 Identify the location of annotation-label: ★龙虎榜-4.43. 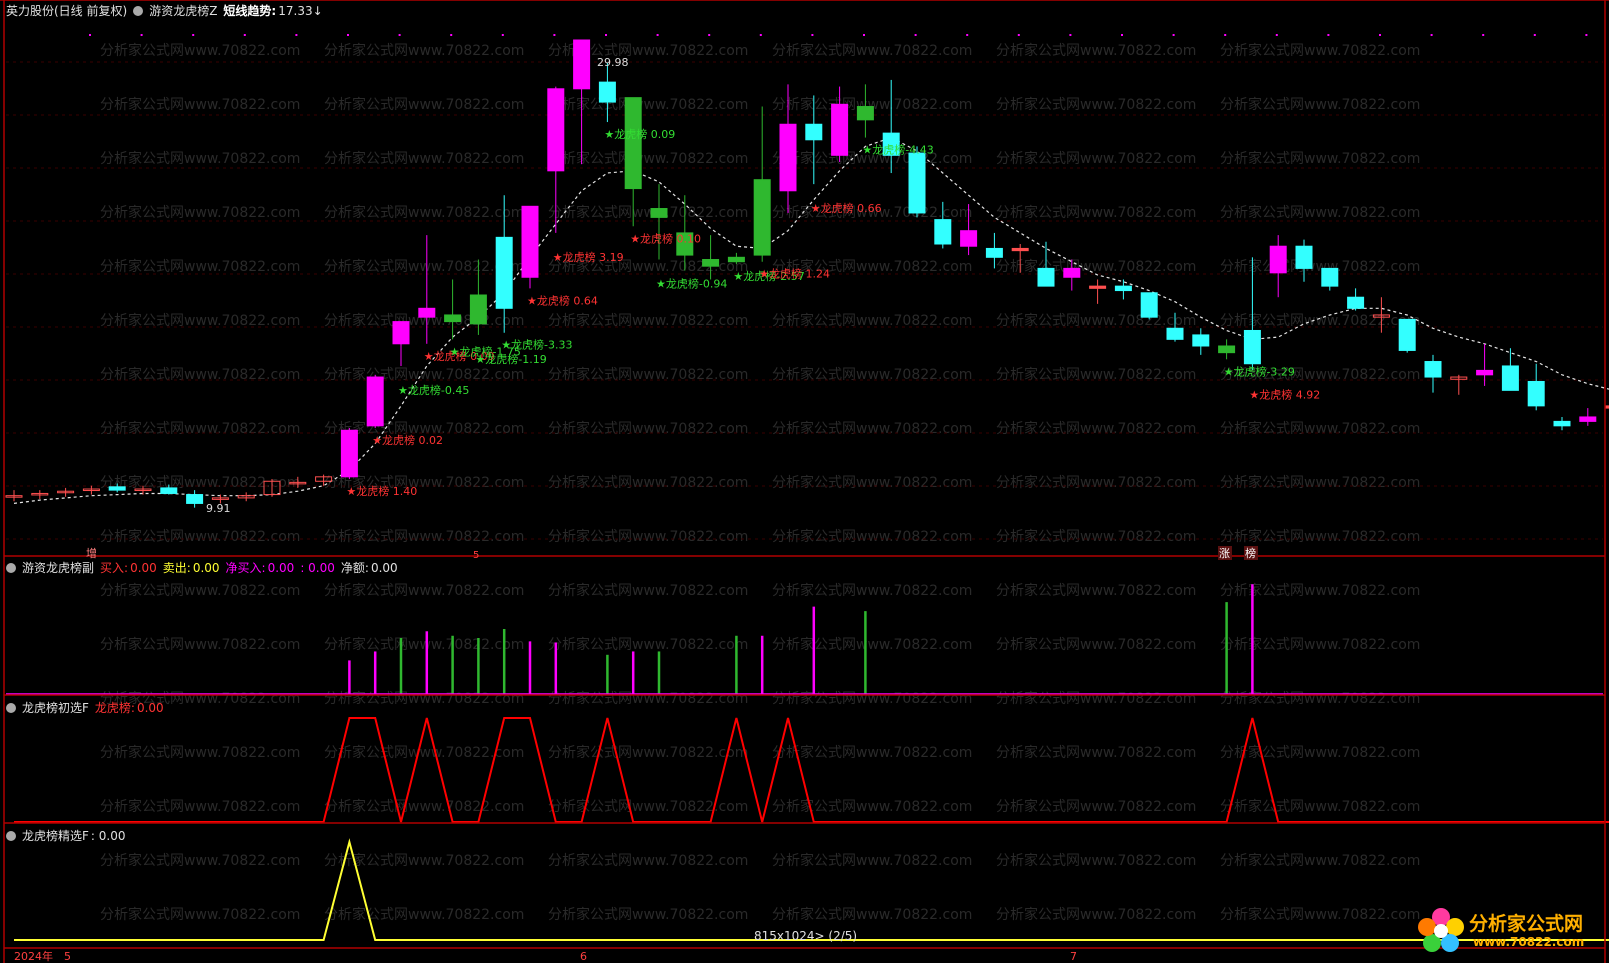
(897, 150).